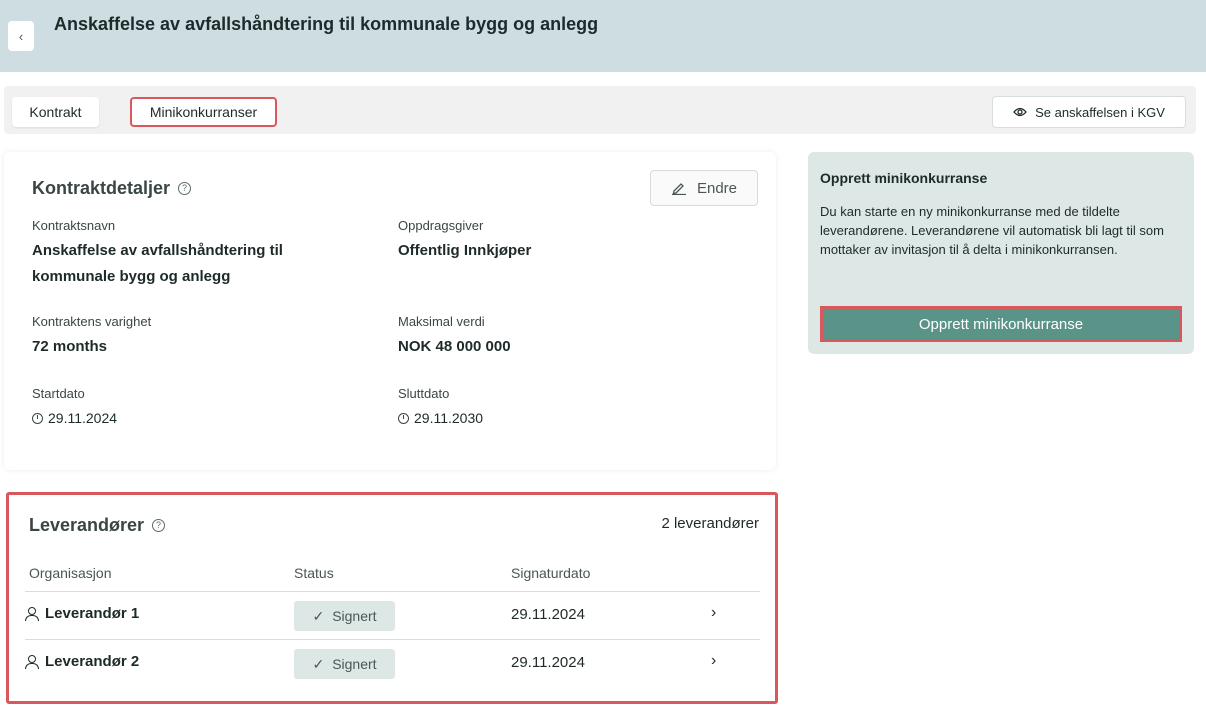 The width and height of the screenshot is (1206, 710). Describe the element at coordinates (441, 225) in the screenshot. I see `client-label: Oppdragsgiver` at that location.